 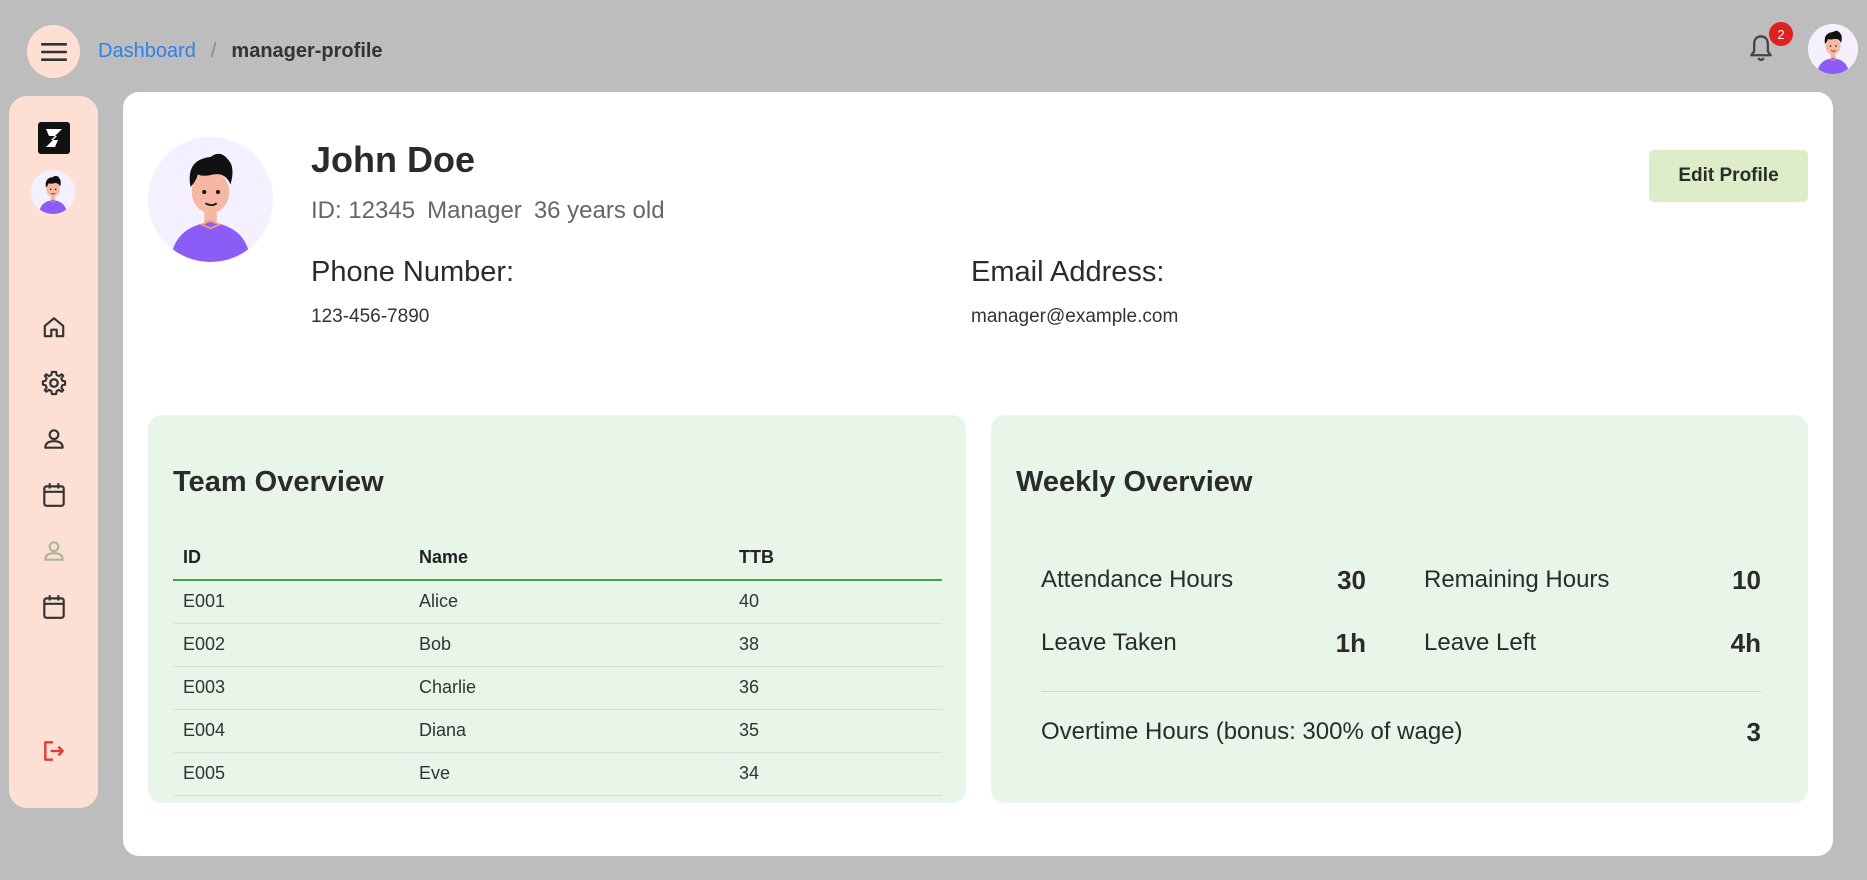 What do you see at coordinates (291, 731) in the screenshot?
I see `cell-id: E004` at bounding box center [291, 731].